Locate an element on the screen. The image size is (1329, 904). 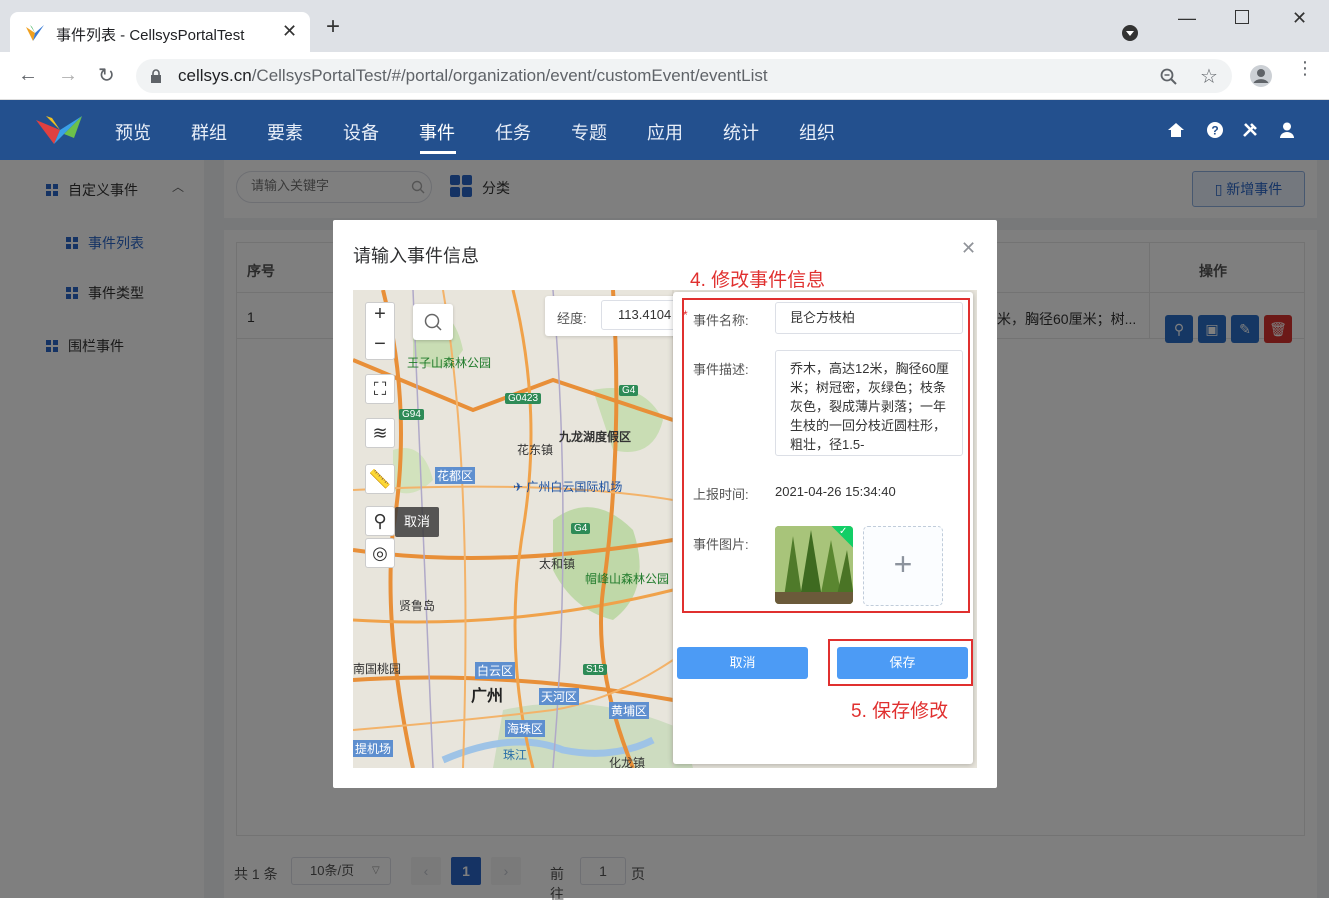
help-icon: ? is located at coordinates (1215, 130).